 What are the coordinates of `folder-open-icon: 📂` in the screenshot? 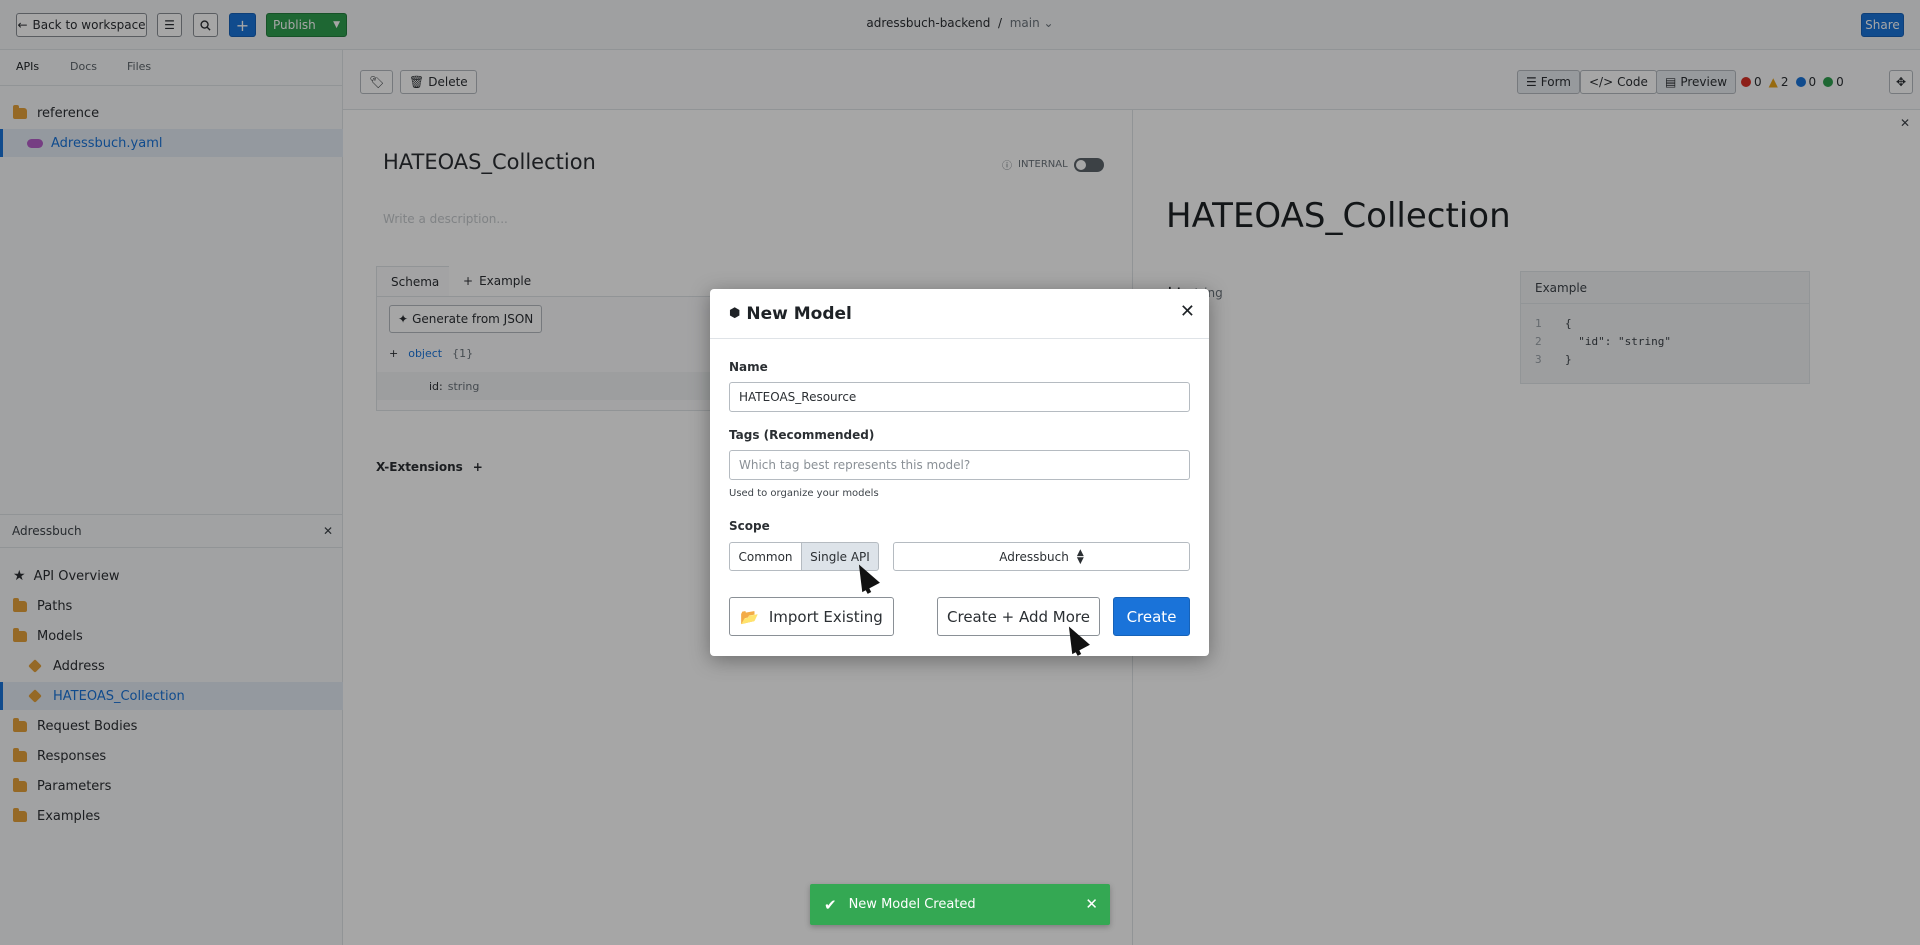 It's located at (749, 616).